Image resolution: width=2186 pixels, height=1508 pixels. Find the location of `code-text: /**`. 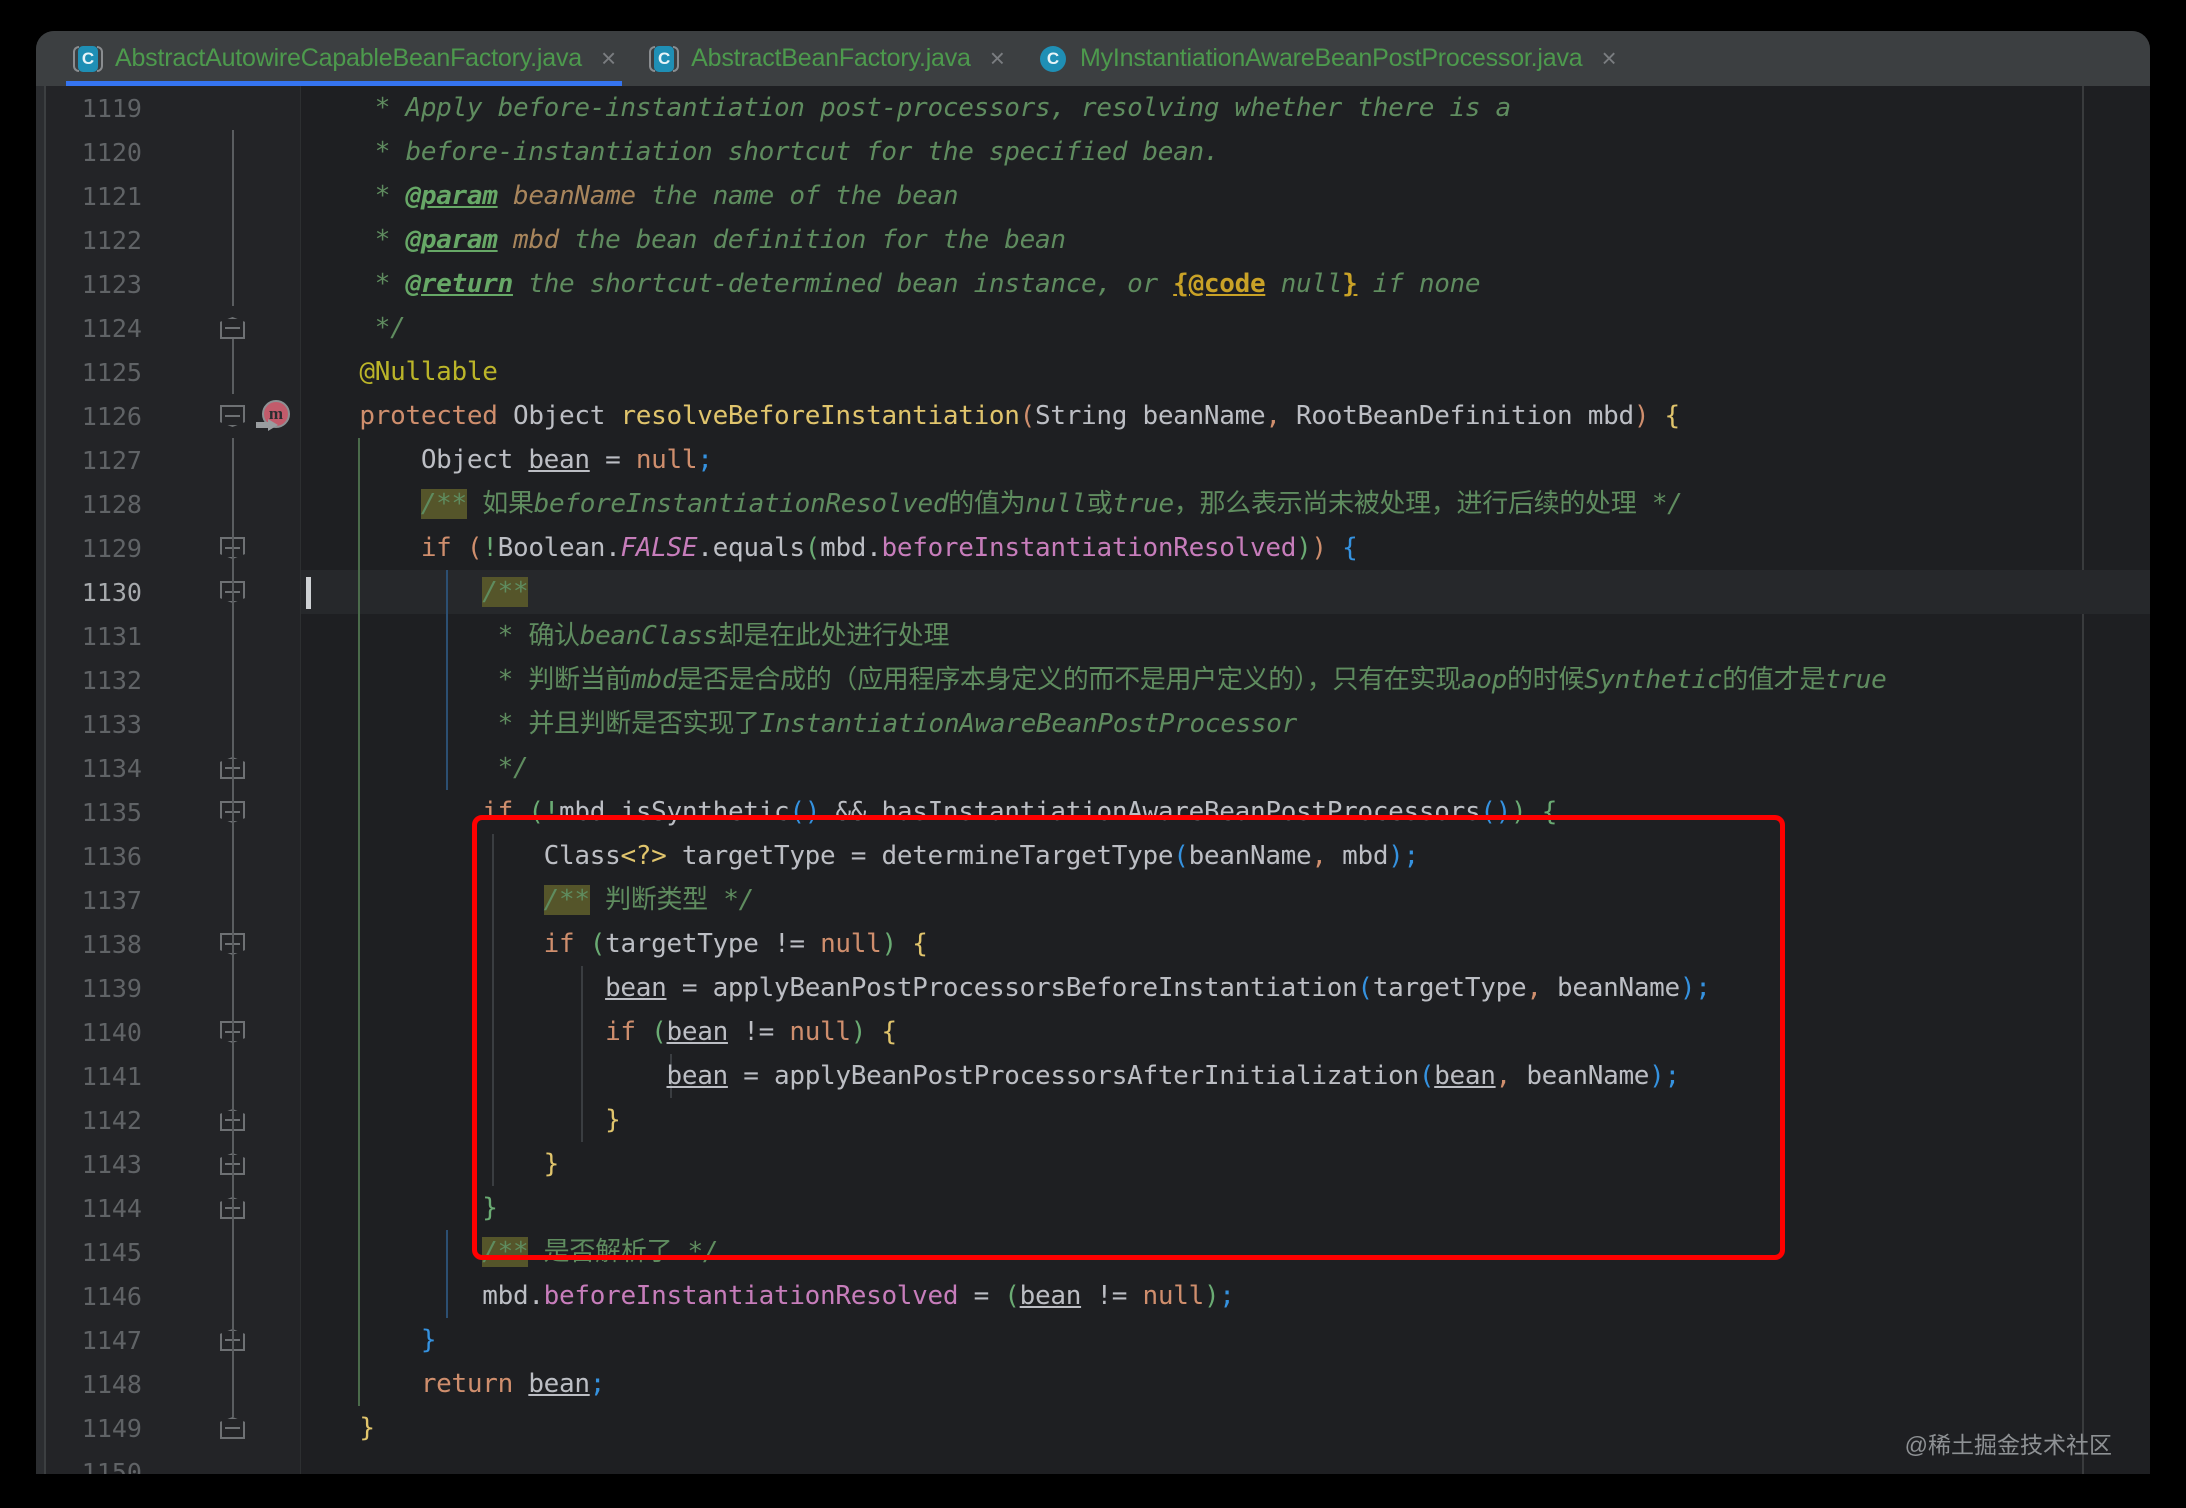

code-text: /** is located at coordinates (505, 592).